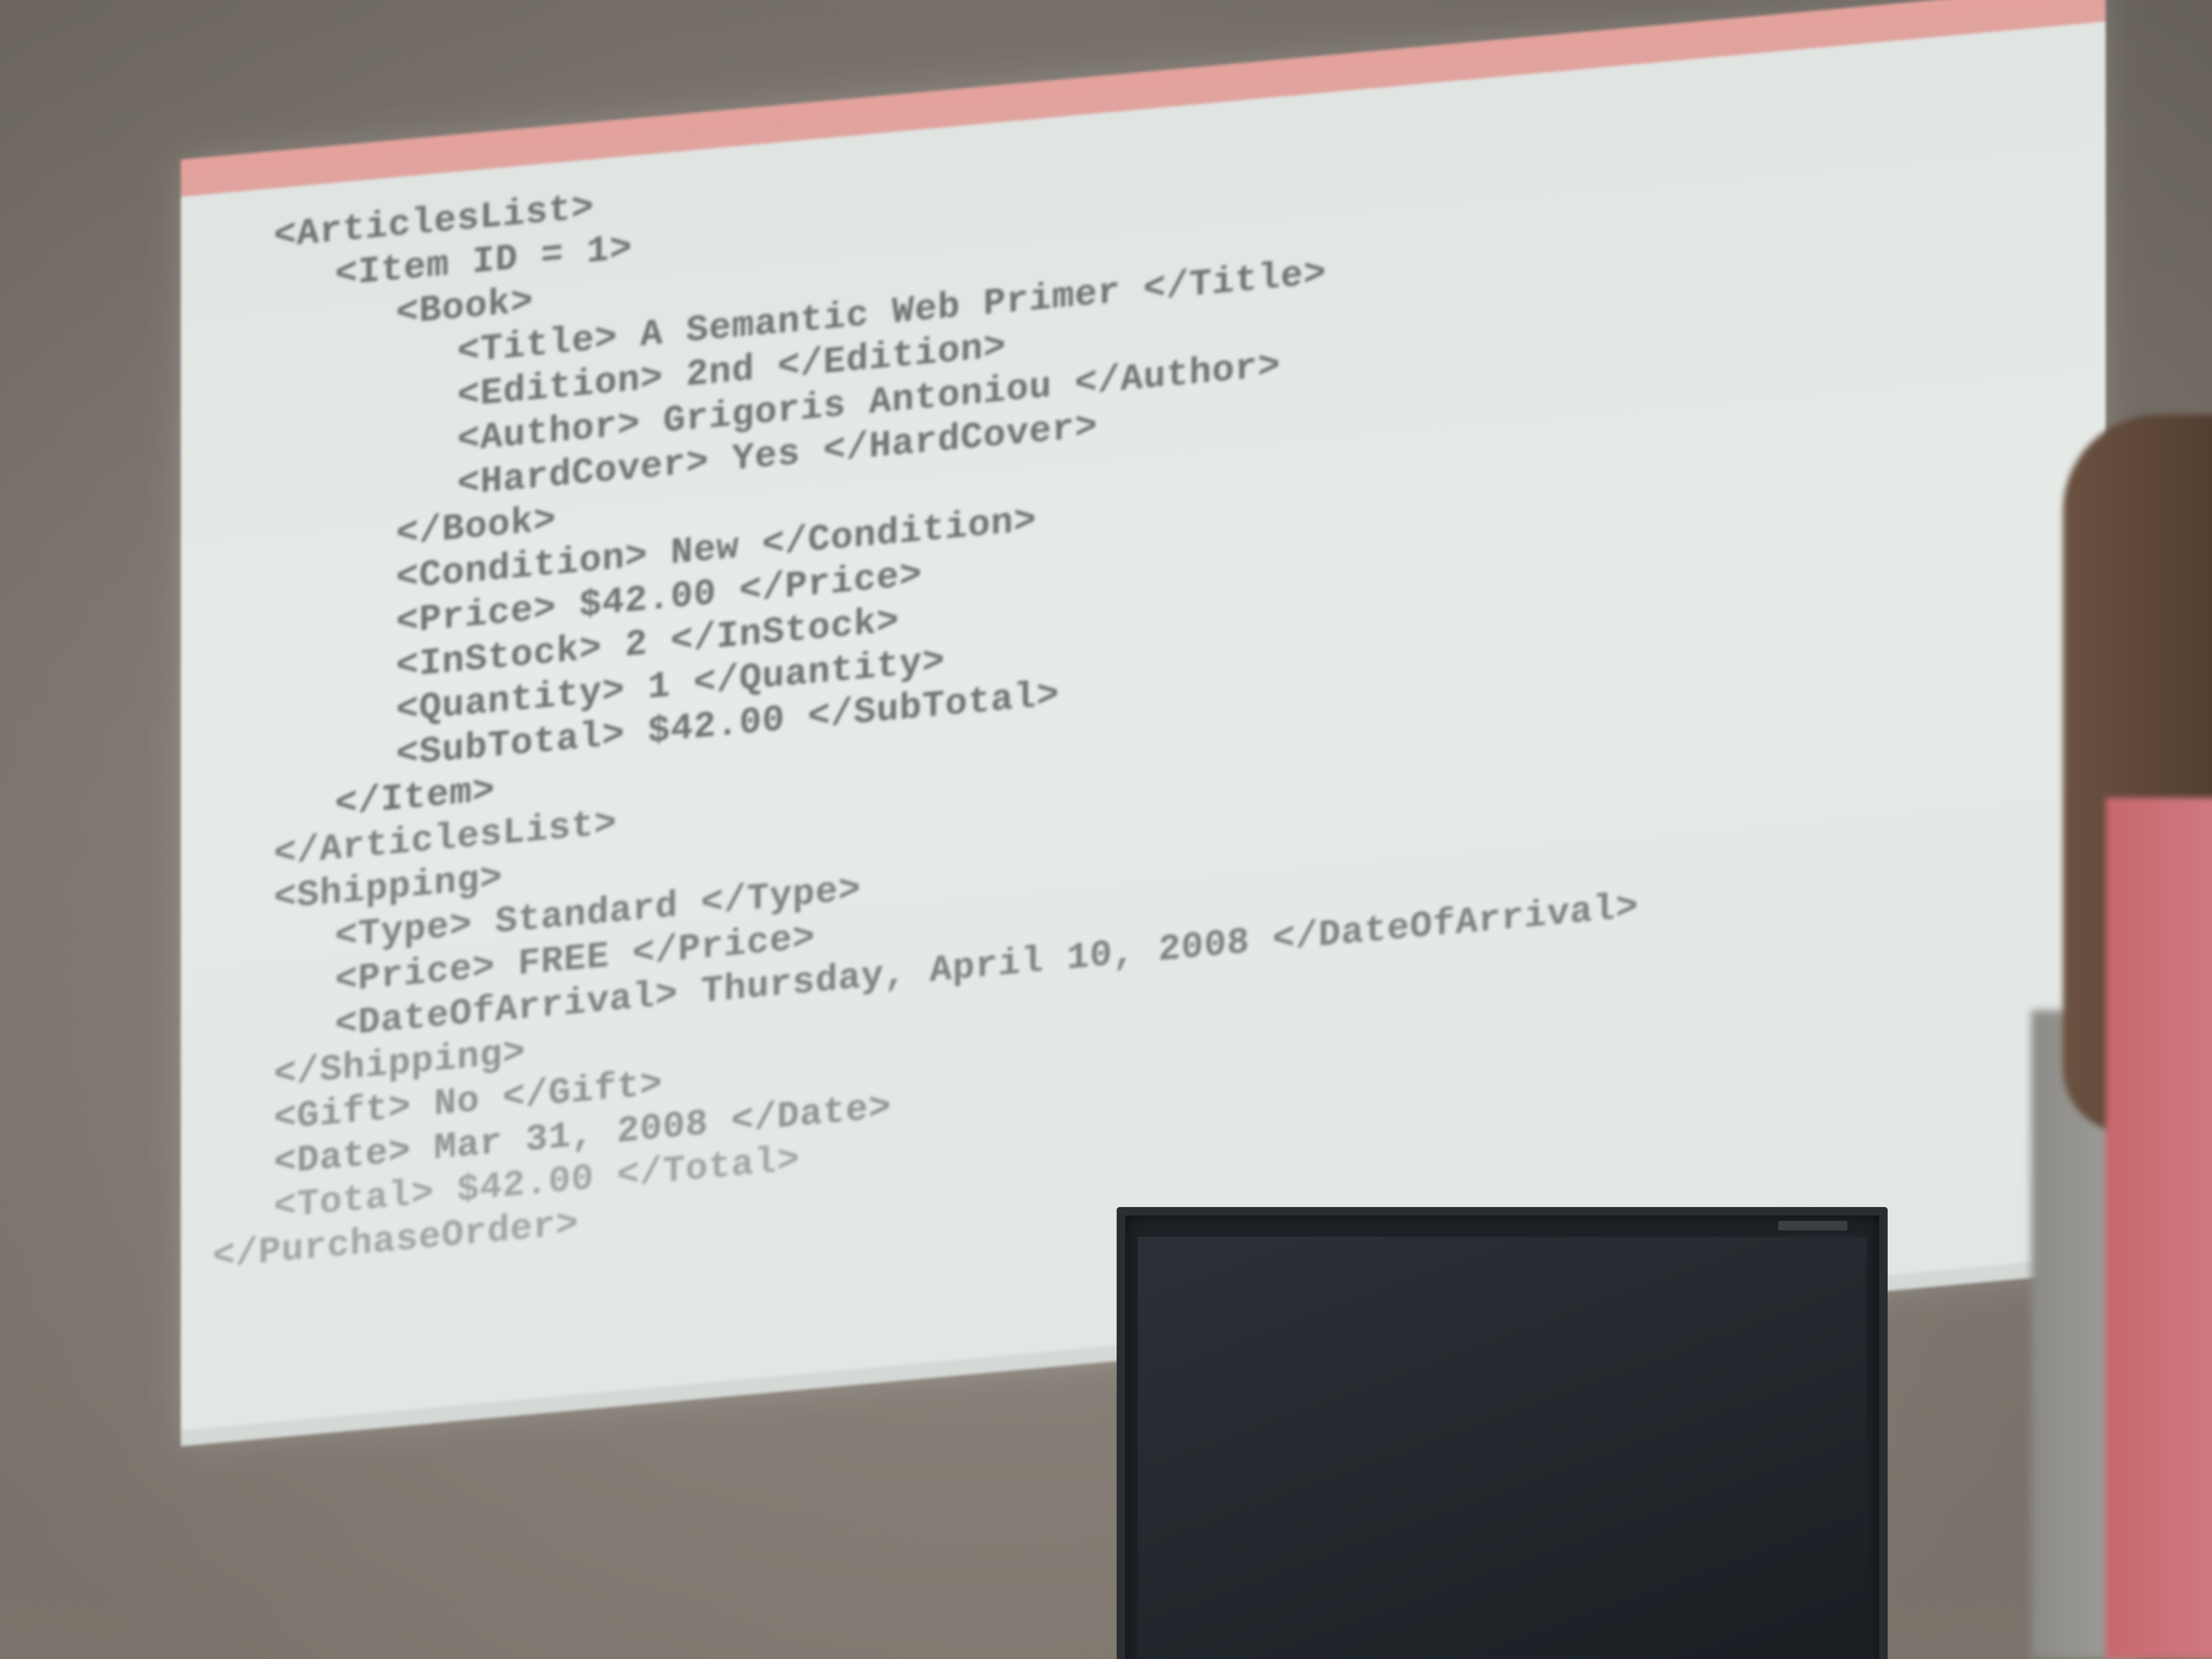  Describe the element at coordinates (1812, 1225) in the screenshot. I see `monitor-logo` at that location.